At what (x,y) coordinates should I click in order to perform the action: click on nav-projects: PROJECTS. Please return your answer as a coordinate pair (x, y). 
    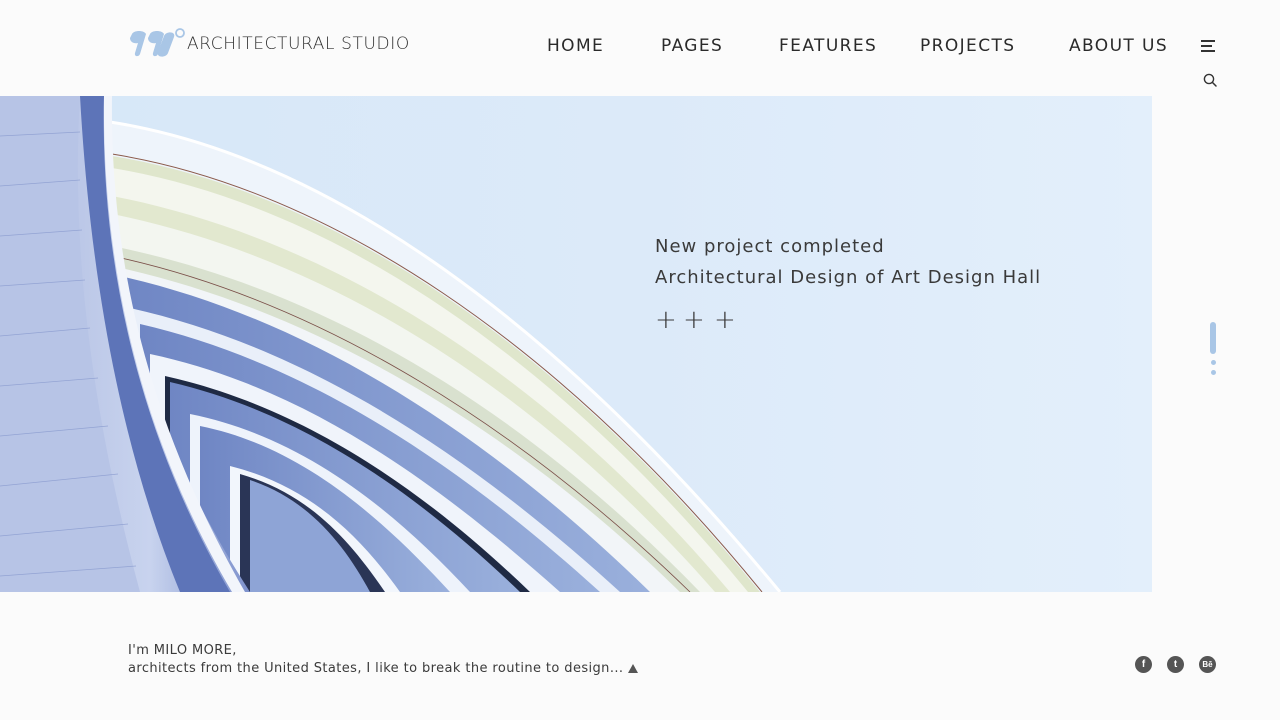
    Looking at the image, I should click on (967, 46).